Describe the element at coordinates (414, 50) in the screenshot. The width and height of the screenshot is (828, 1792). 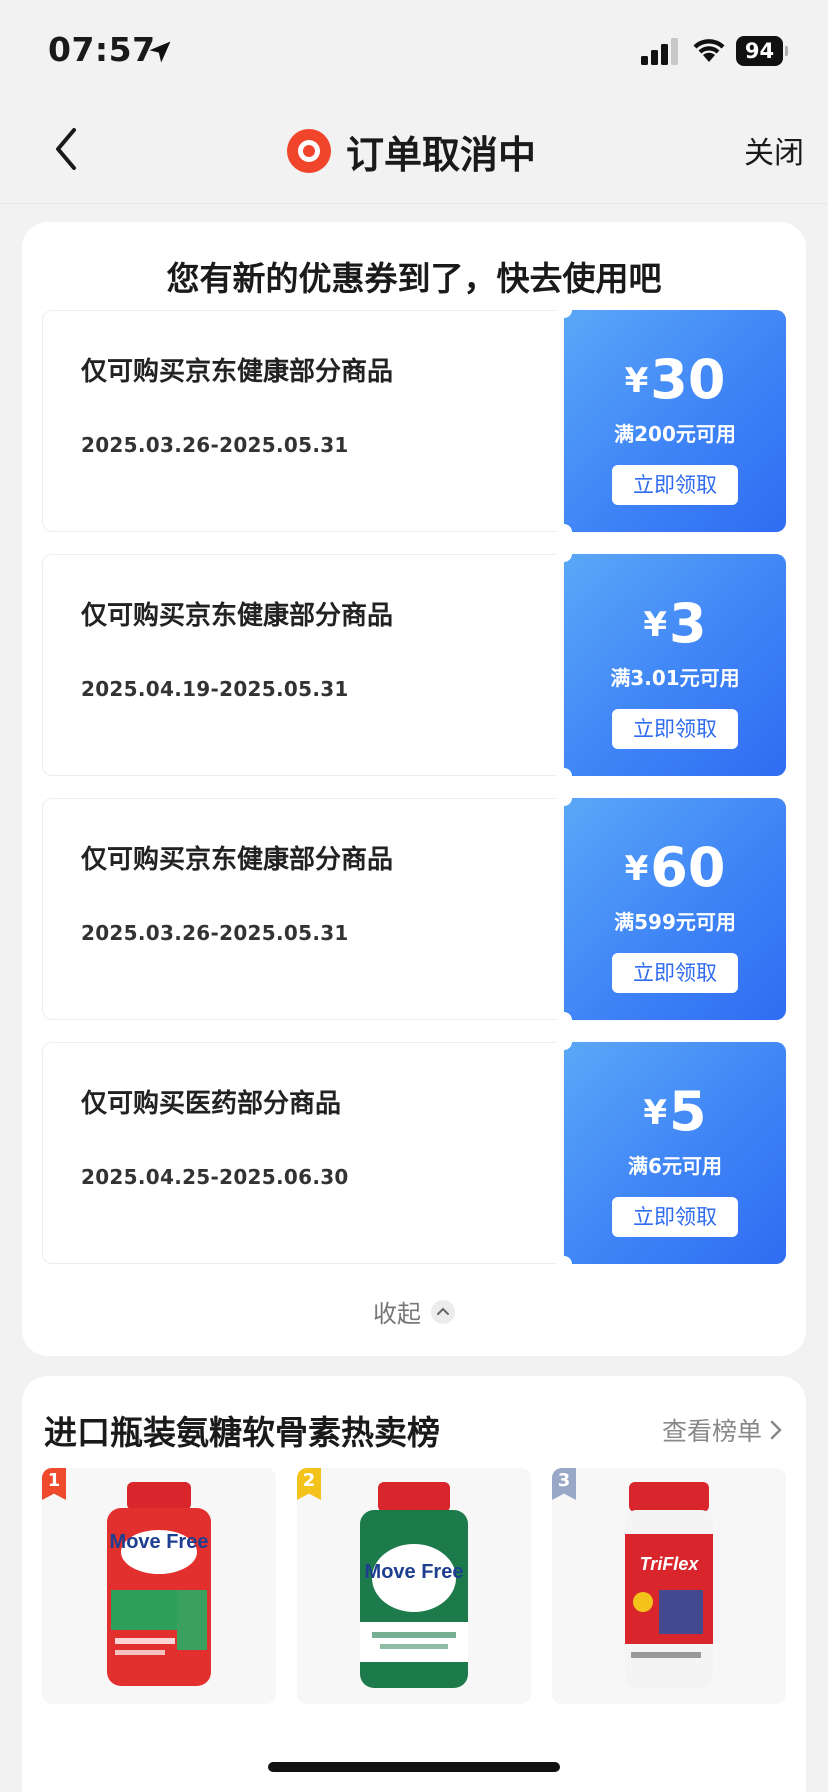
I see `status-bar: 07:57 94` at that location.